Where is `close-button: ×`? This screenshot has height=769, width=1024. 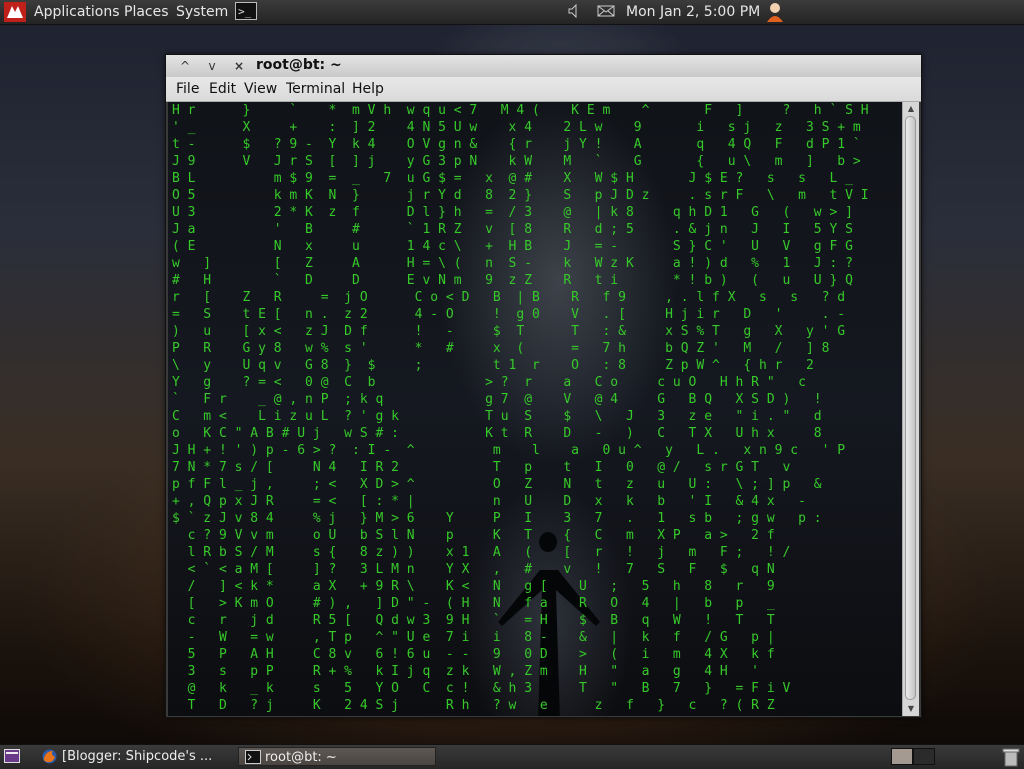
close-button: × is located at coordinates (239, 66).